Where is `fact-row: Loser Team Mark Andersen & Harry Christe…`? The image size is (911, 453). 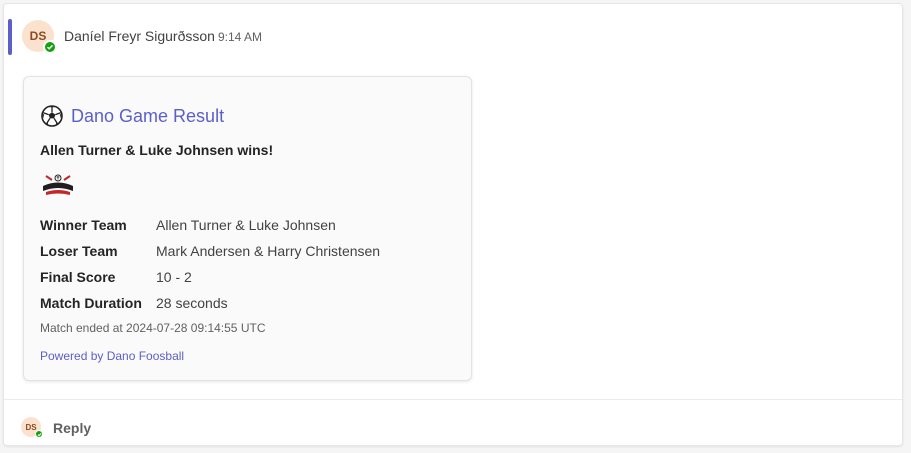 fact-row: Loser Team Mark Andersen & Harry Christe… is located at coordinates (210, 251).